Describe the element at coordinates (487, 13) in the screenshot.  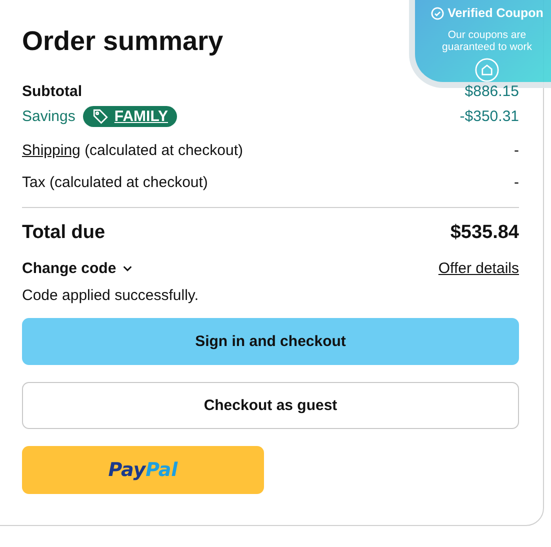
I see `badge-title: Verified Coupon` at that location.